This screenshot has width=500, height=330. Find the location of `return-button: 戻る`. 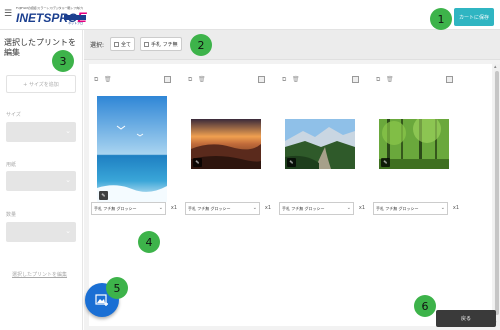

return-button: 戻る is located at coordinates (466, 318).